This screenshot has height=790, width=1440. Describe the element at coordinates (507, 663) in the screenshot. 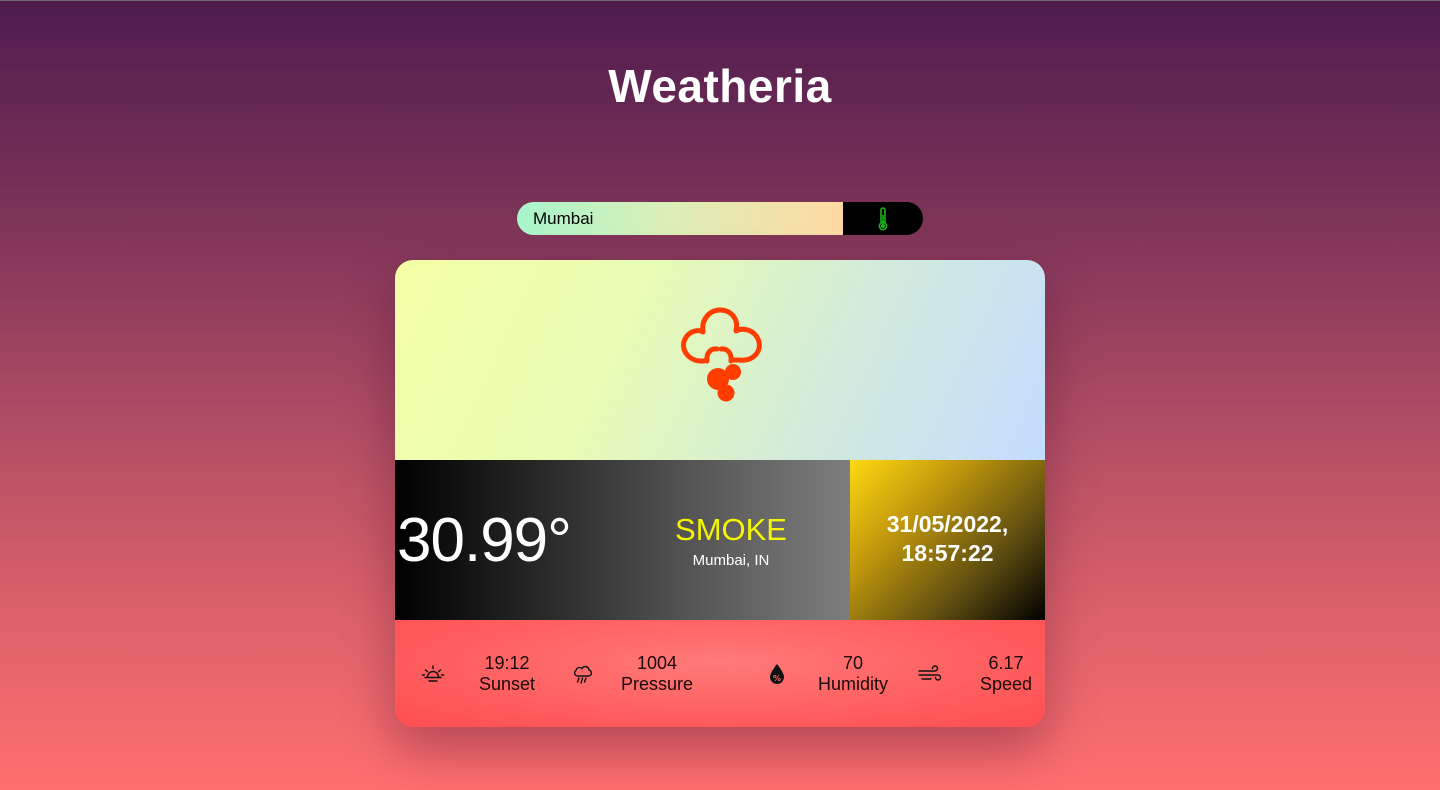

I see `sunset-value: 19:12` at that location.